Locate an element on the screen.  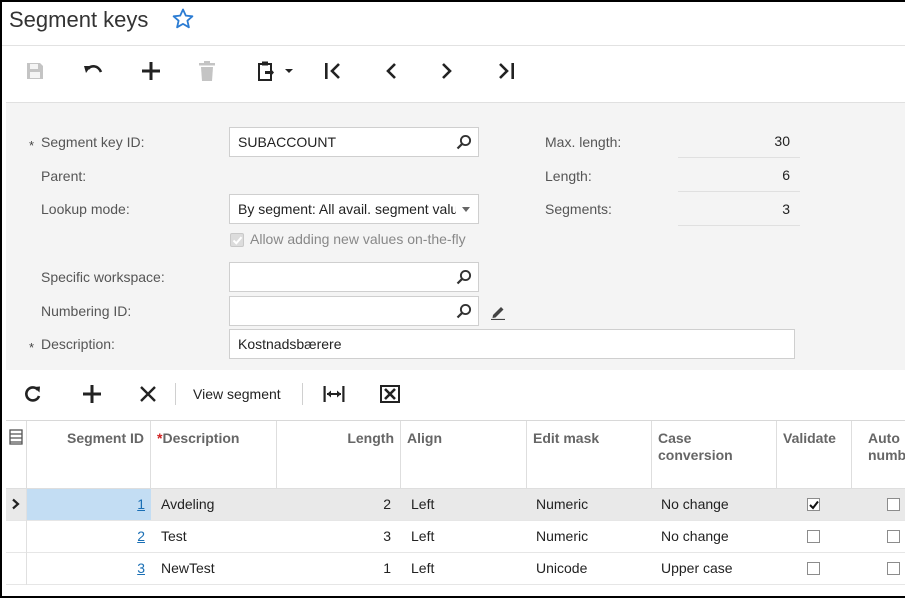
table-row: 3 NewTest 1 Left Unicode Upper case is located at coordinates (455, 569).